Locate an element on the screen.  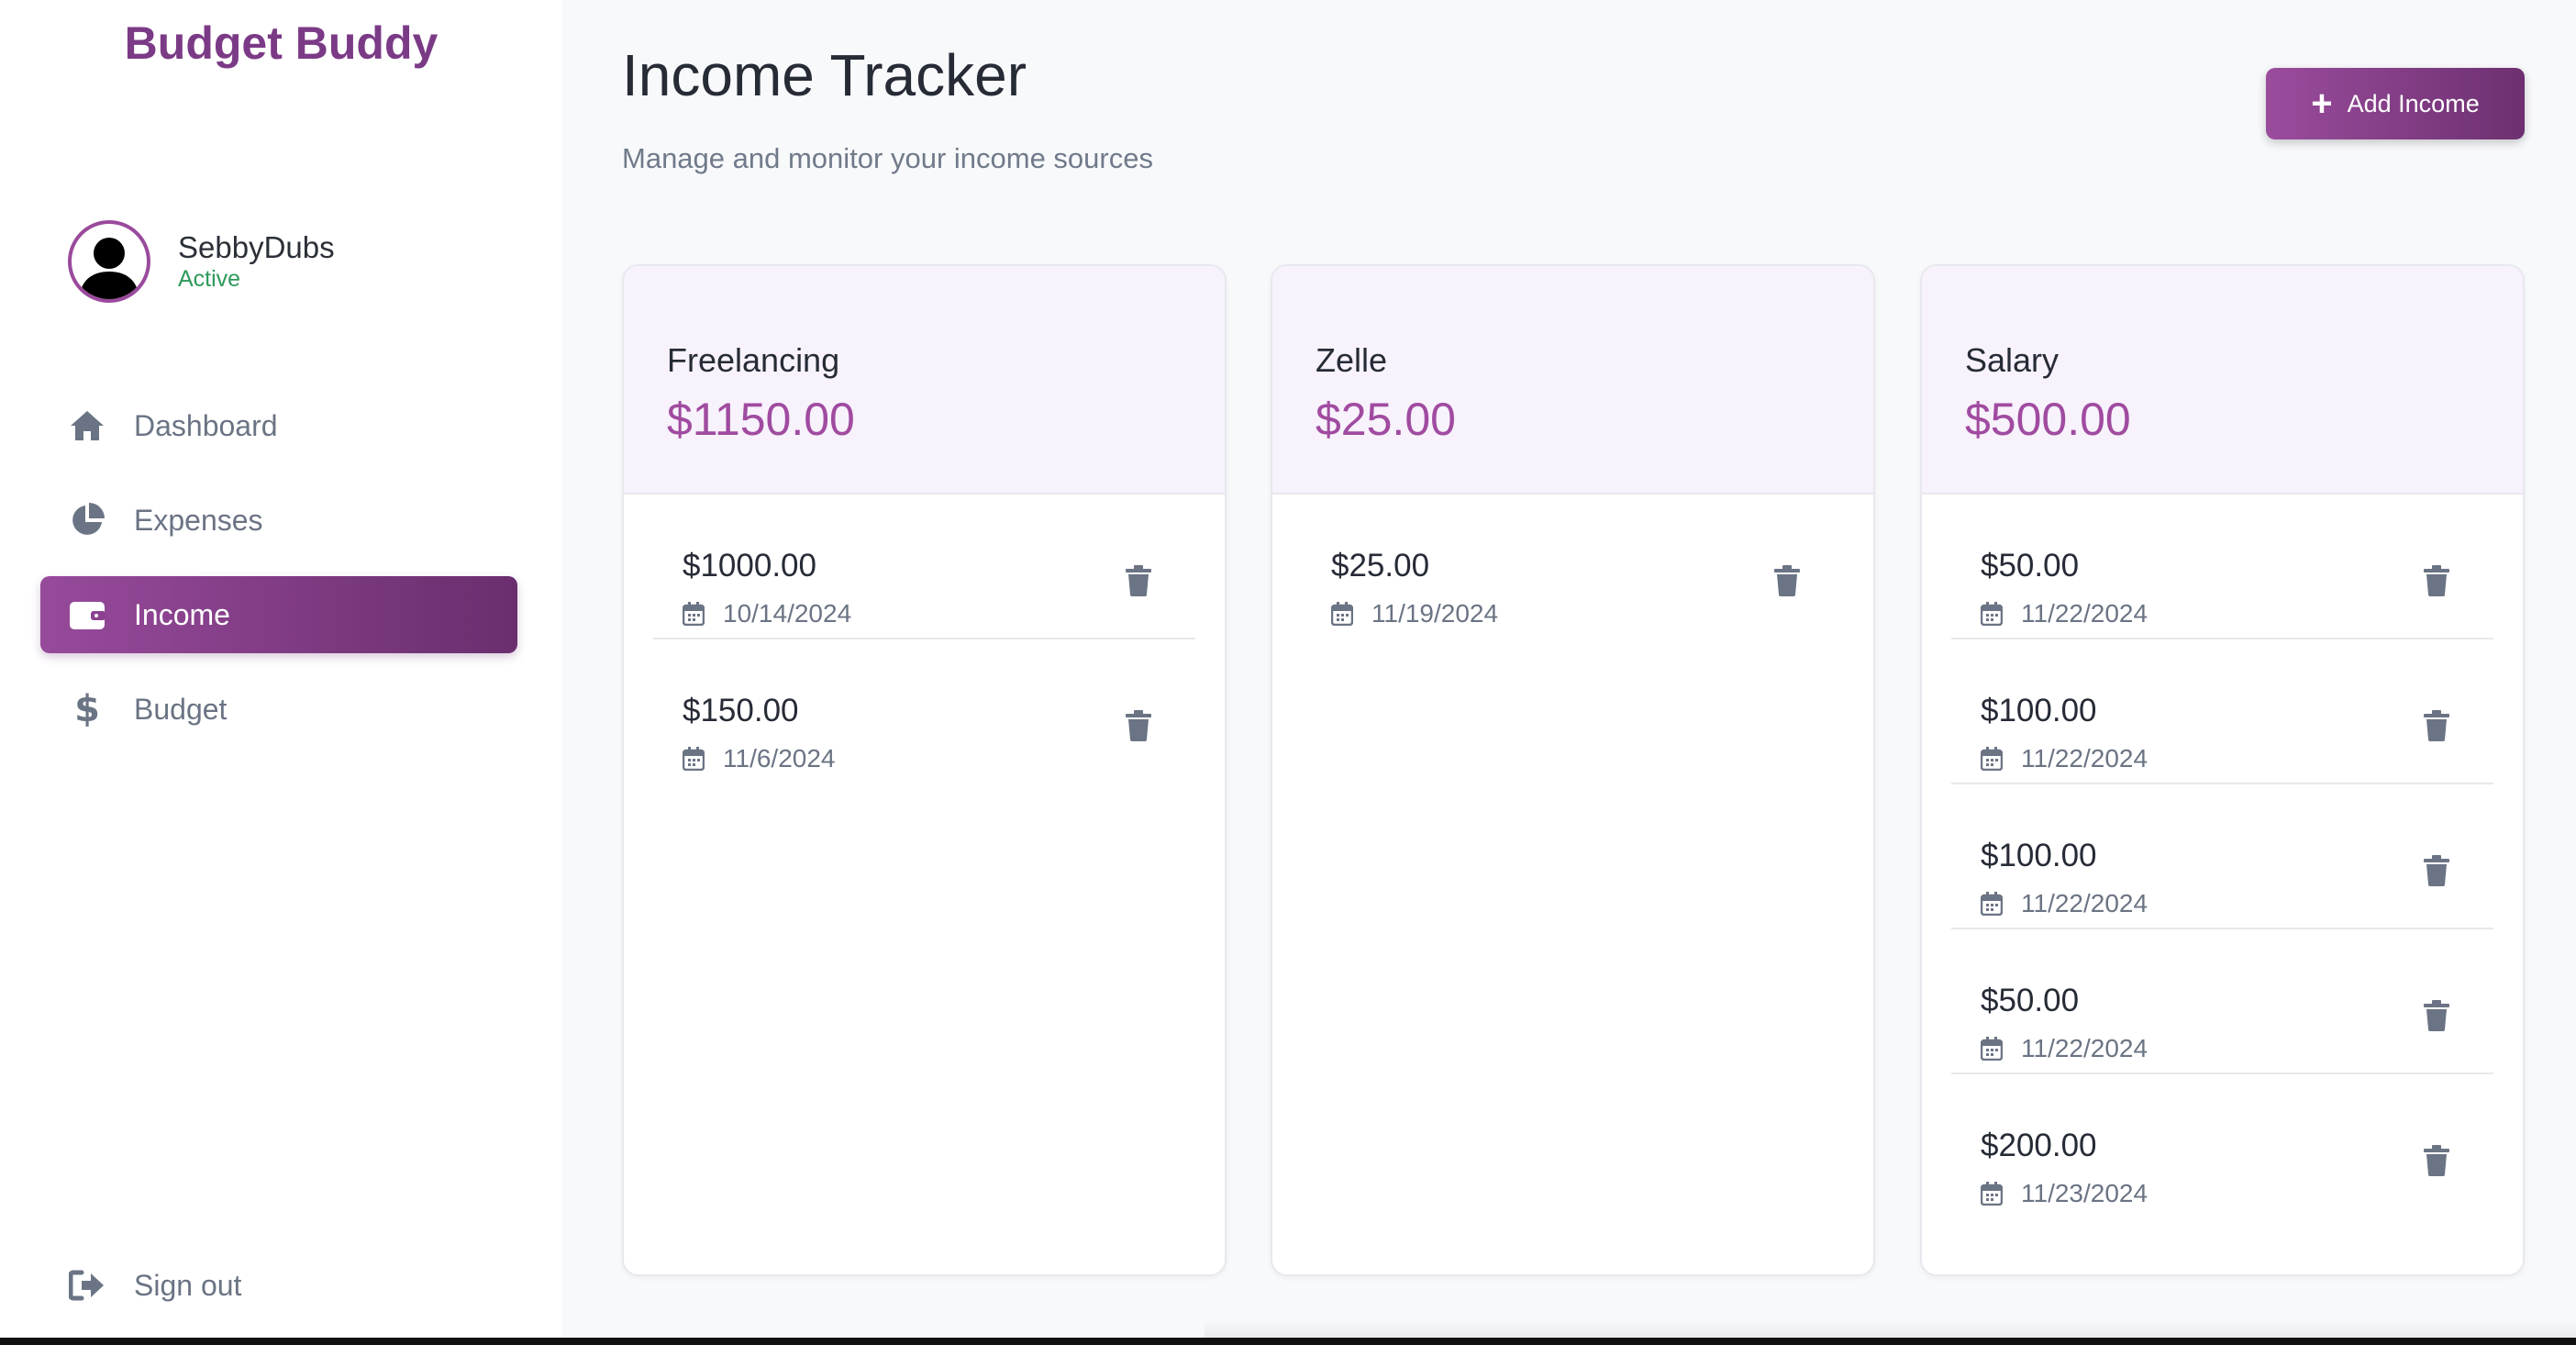
footer-shadow is located at coordinates (1890, 1329).